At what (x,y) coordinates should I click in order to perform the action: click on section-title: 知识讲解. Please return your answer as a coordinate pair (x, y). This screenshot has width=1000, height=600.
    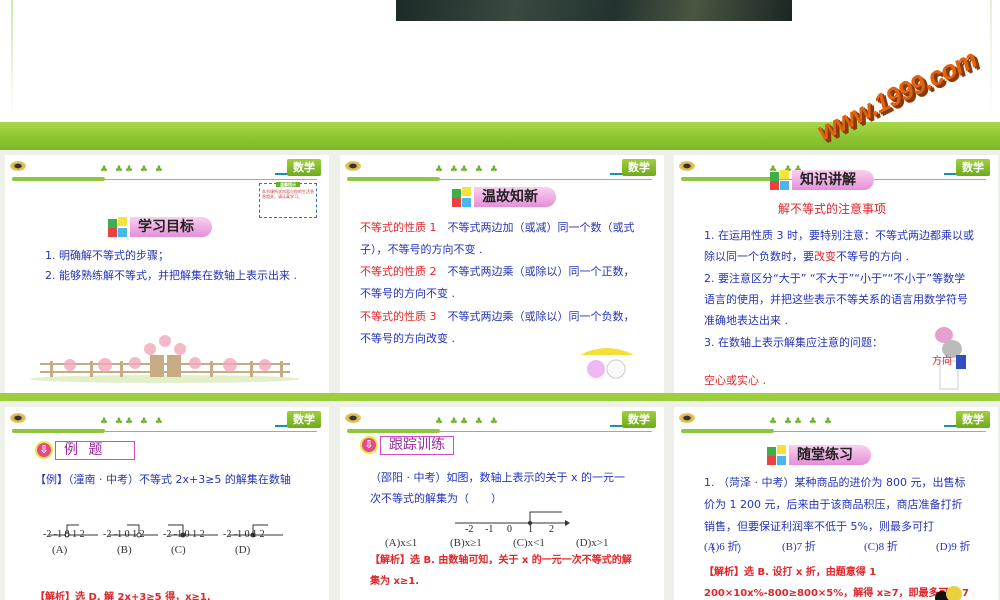
    Looking at the image, I should click on (822, 180).